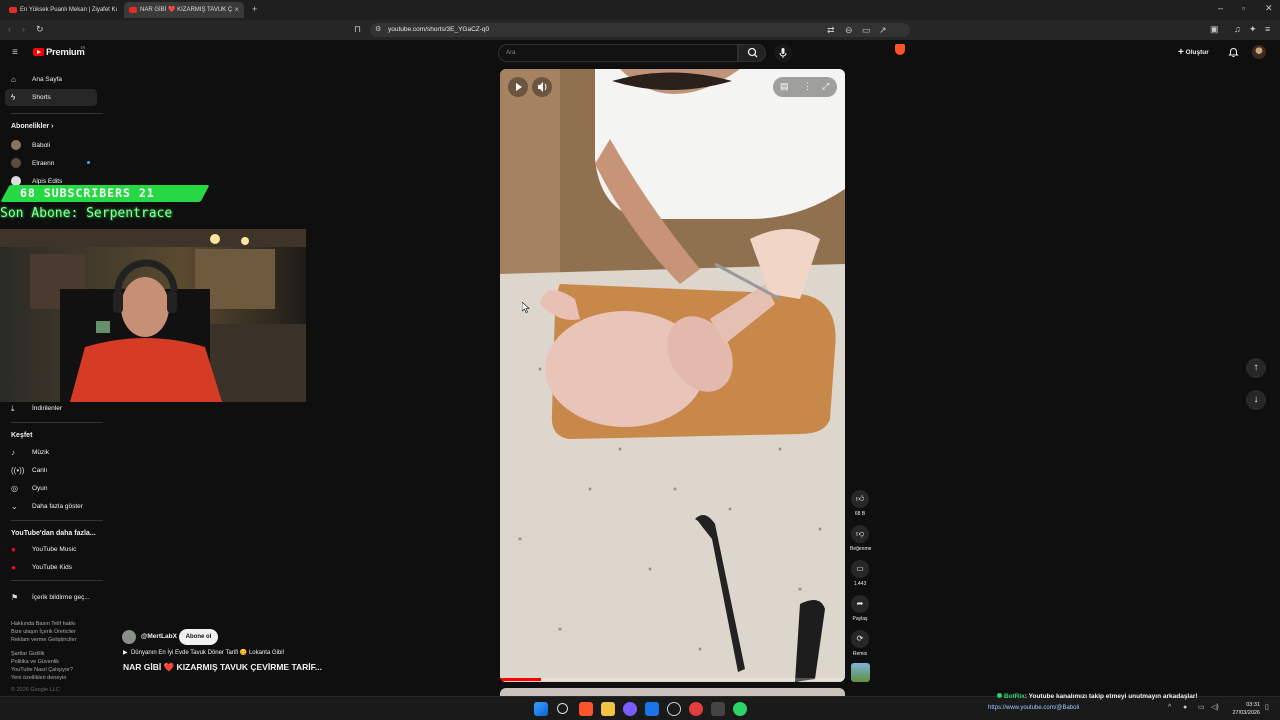 The height and width of the screenshot is (720, 1280). I want to click on footer-links: Hakkında Basın Telif hakkı, so click(43, 624).